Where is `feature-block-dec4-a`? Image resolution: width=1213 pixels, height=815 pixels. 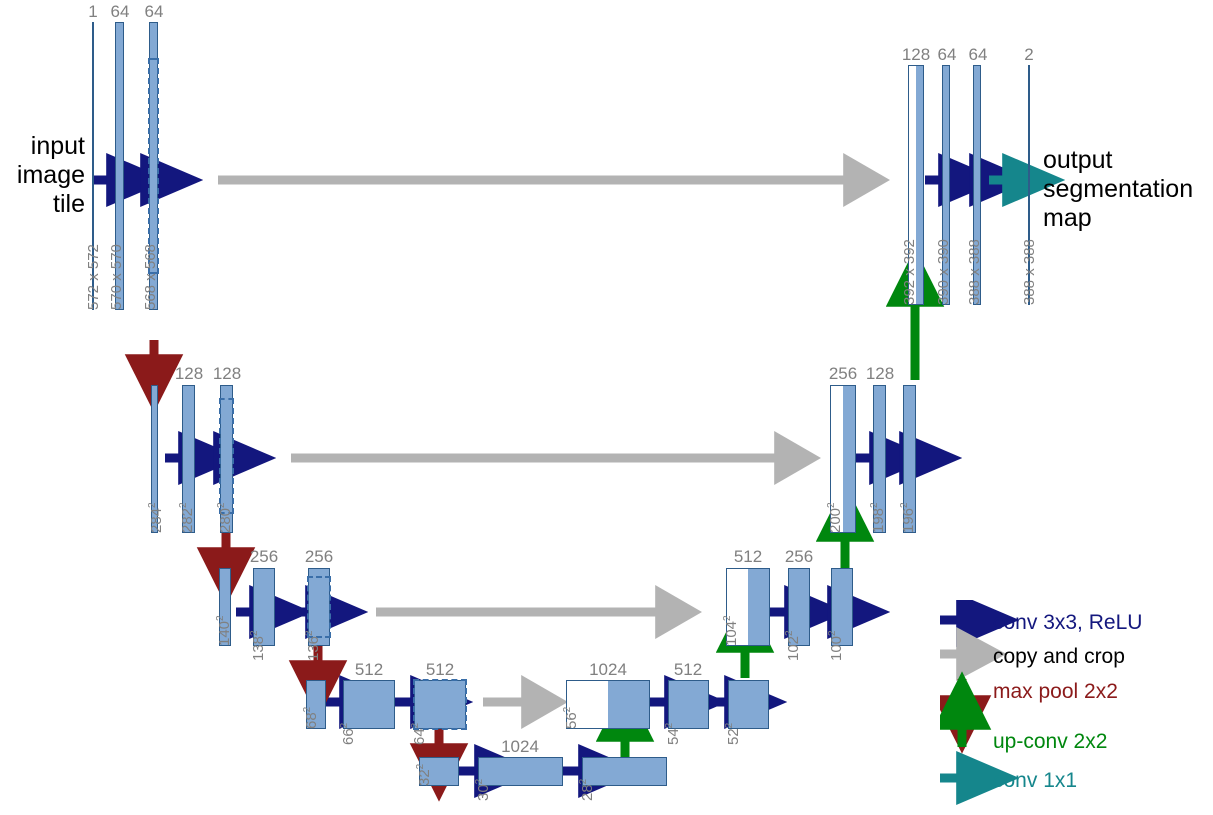 feature-block-dec4-a is located at coordinates (688, 704).